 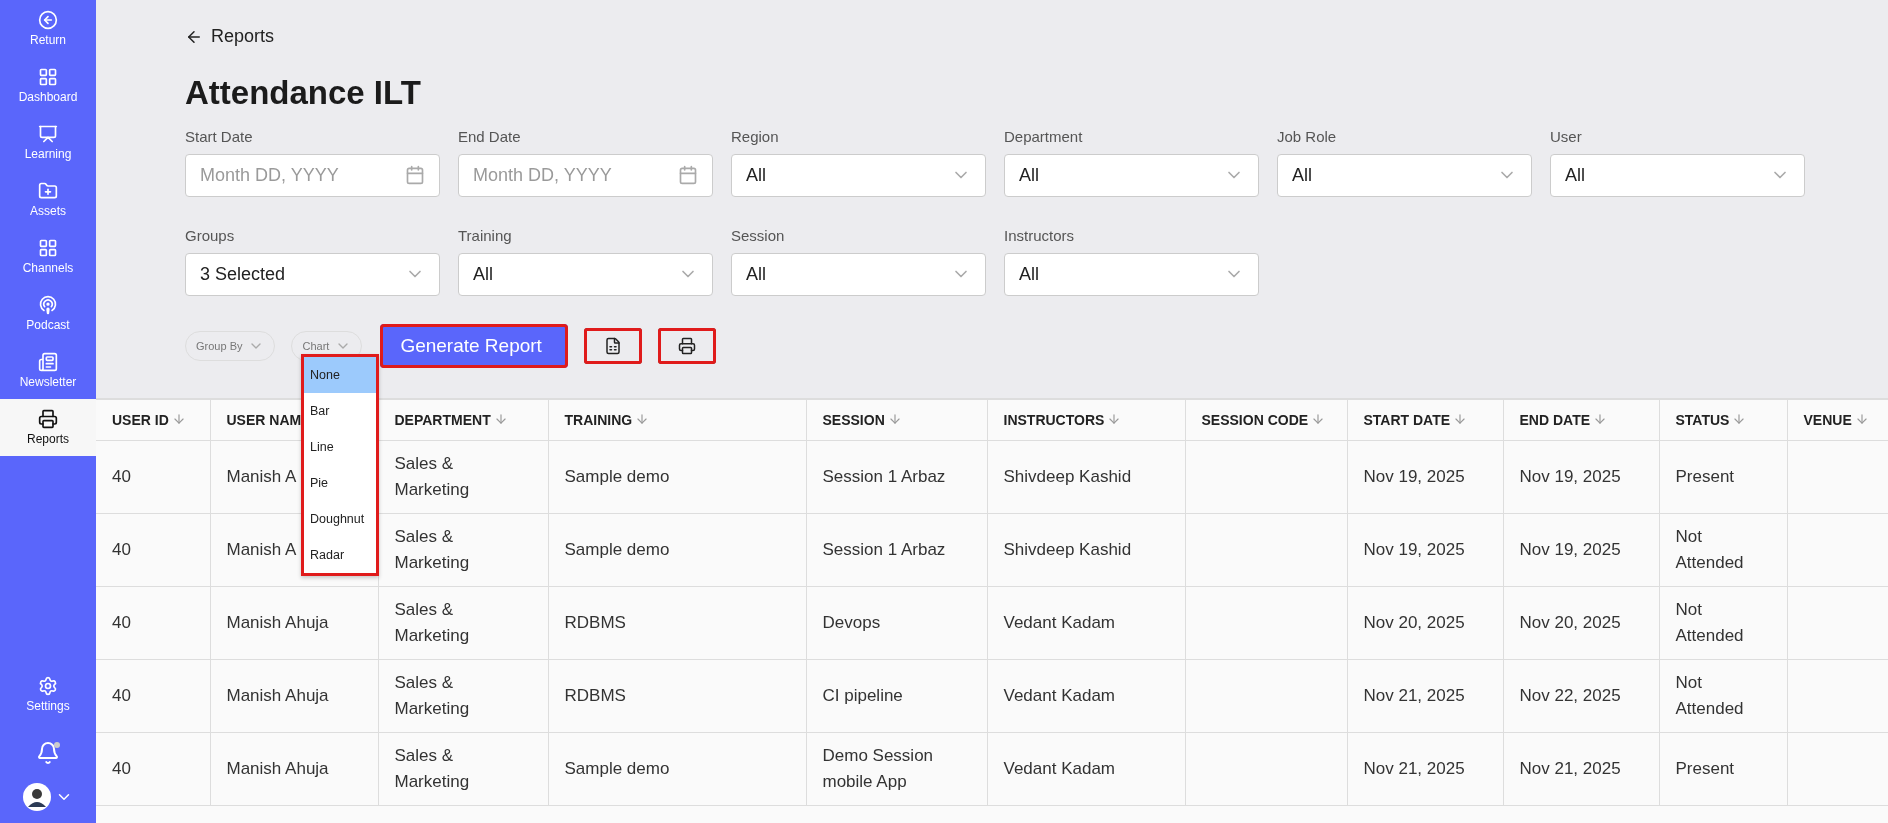 I want to click on filter-label: Session, so click(x=758, y=235).